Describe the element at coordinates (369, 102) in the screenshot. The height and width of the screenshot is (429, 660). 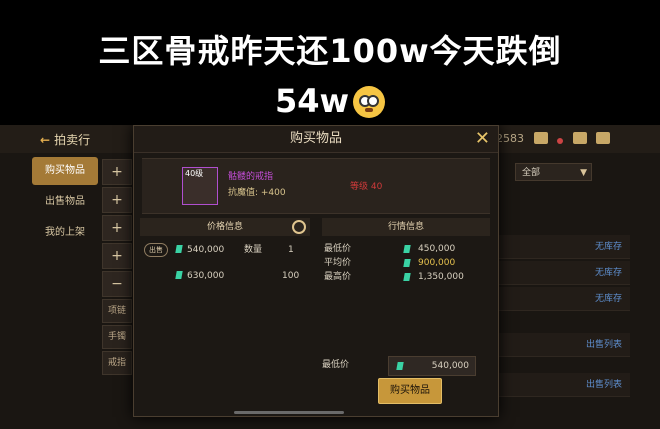
I see `flushed-face-icon` at that location.